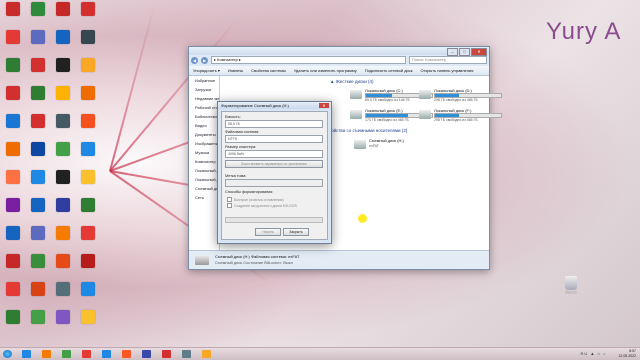 This screenshot has width=640, height=360. I want to click on nav-item: Недавние места, so click(204, 98).